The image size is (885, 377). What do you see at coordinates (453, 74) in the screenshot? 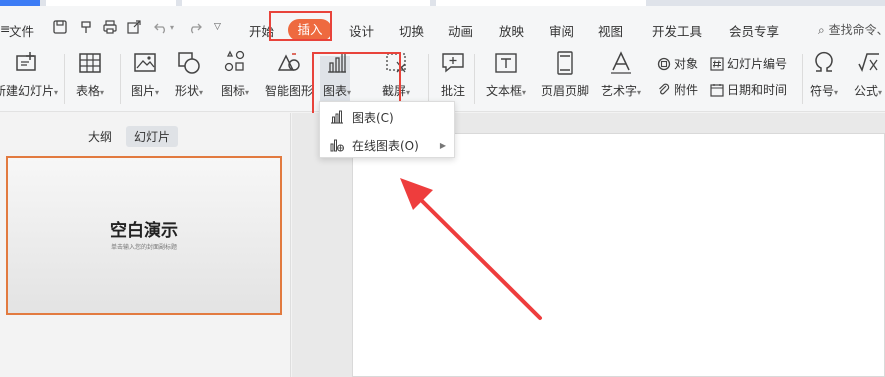
I see `comment-button: 批注` at bounding box center [453, 74].